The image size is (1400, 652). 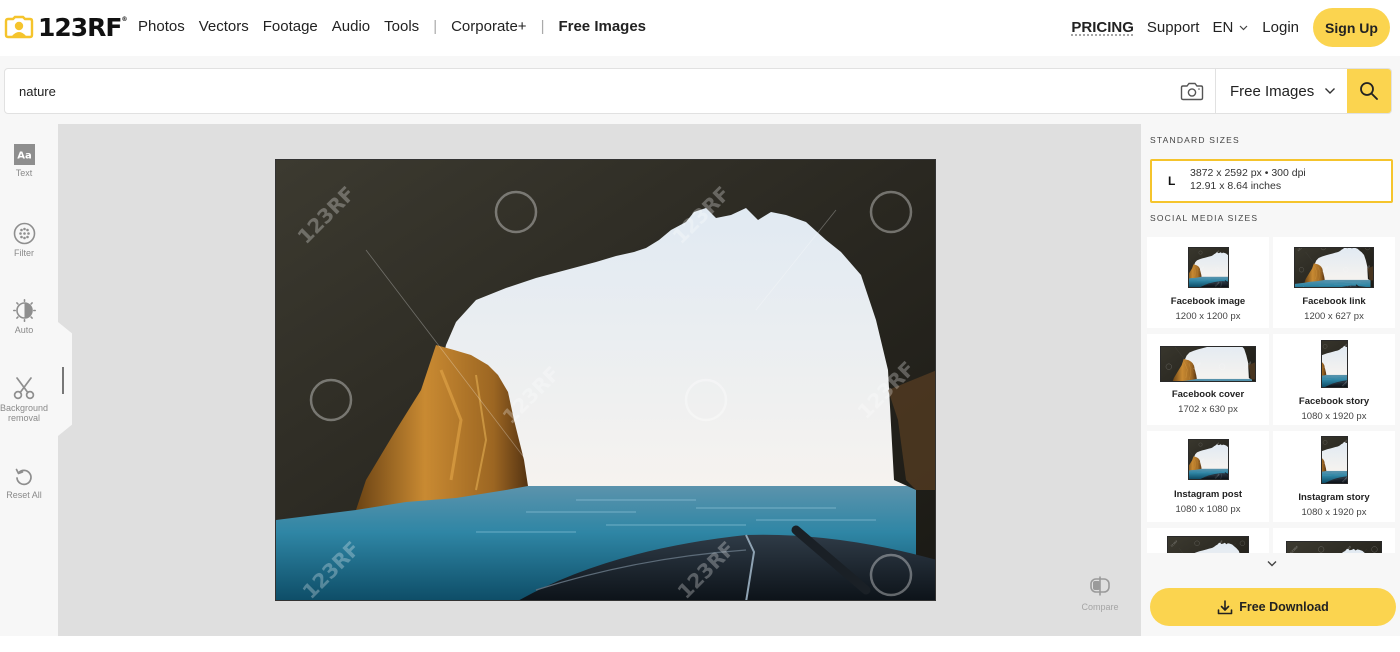 What do you see at coordinates (602, 26) in the screenshot?
I see `nav-link-free-images: Free Images` at bounding box center [602, 26].